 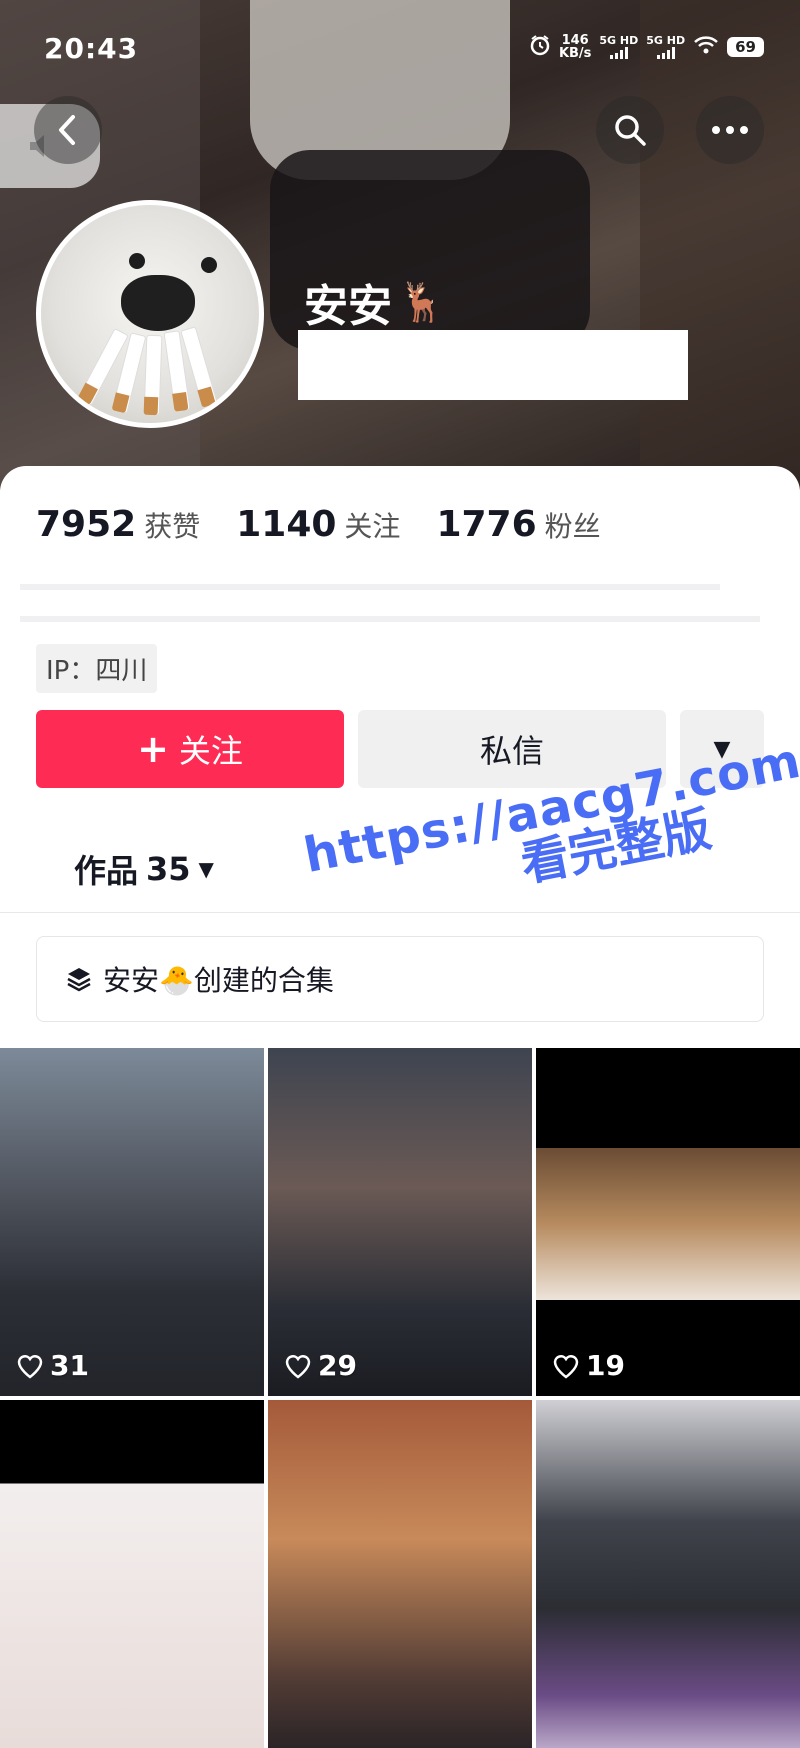 I want to click on chick-emoji: 🐣, so click(x=176, y=980).